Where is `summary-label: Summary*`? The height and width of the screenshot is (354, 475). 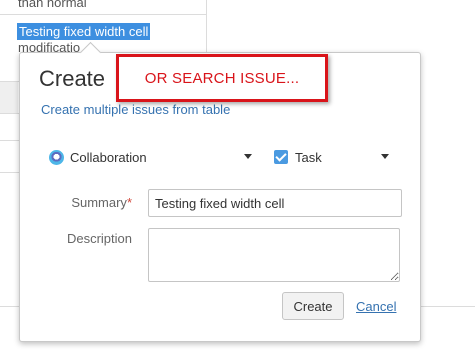
summary-label: Summary* is located at coordinates (86, 202).